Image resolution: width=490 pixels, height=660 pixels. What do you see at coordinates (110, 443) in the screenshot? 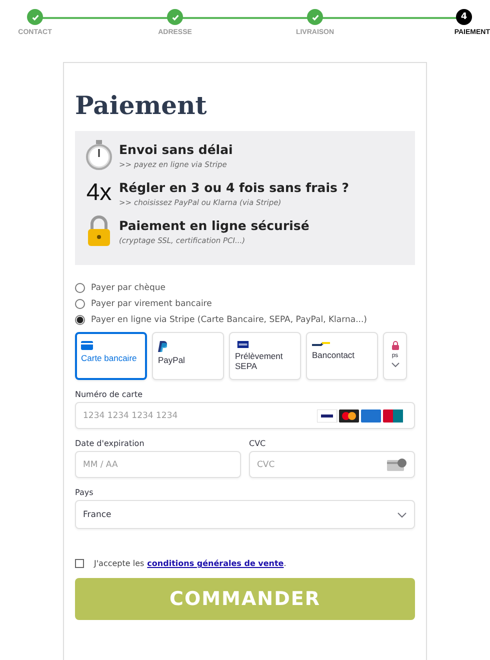
I see `field-label: Date d'expiration` at bounding box center [110, 443].